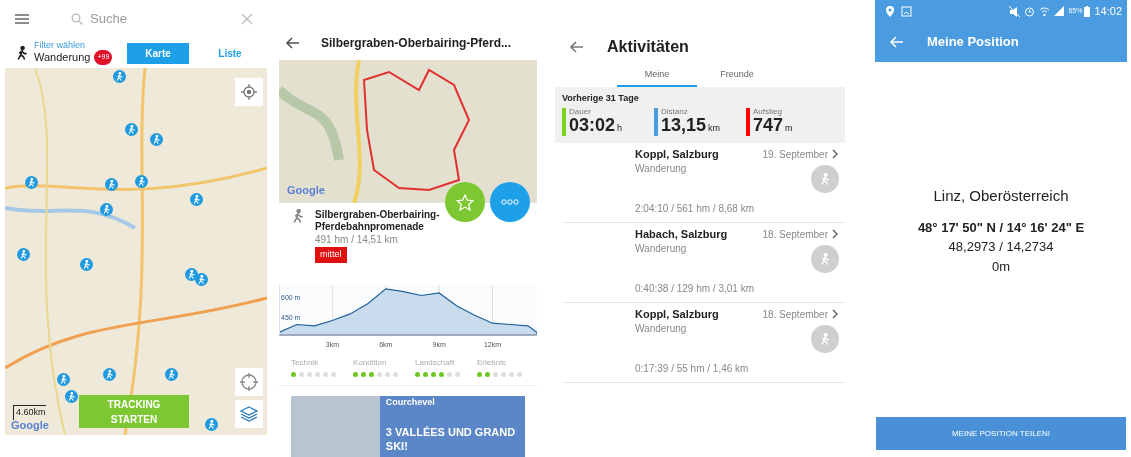 The width and height of the screenshot is (1131, 457). What do you see at coordinates (249, 92) in the screenshot?
I see `locate-button` at bounding box center [249, 92].